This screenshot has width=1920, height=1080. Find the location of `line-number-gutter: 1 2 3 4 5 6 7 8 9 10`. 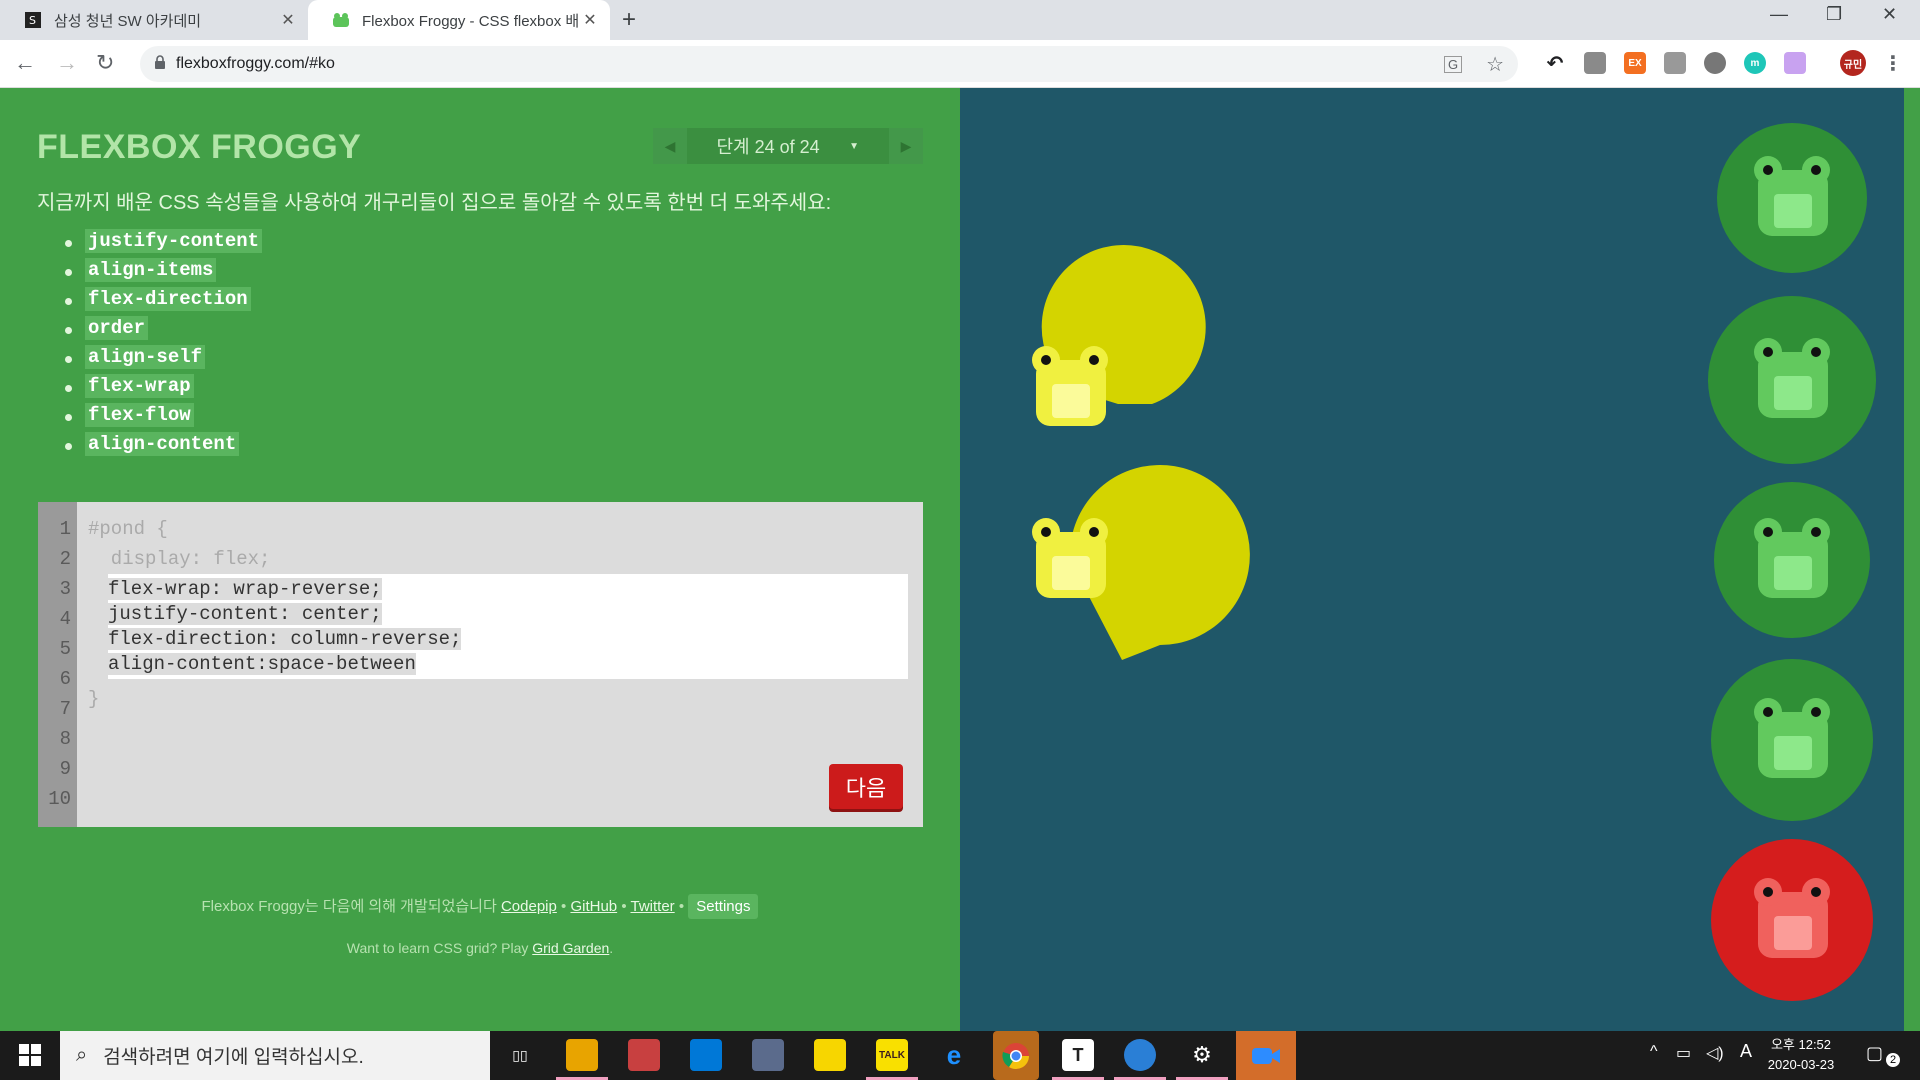

line-number-gutter: 1 2 3 4 5 6 7 8 9 10 is located at coordinates (57, 664).